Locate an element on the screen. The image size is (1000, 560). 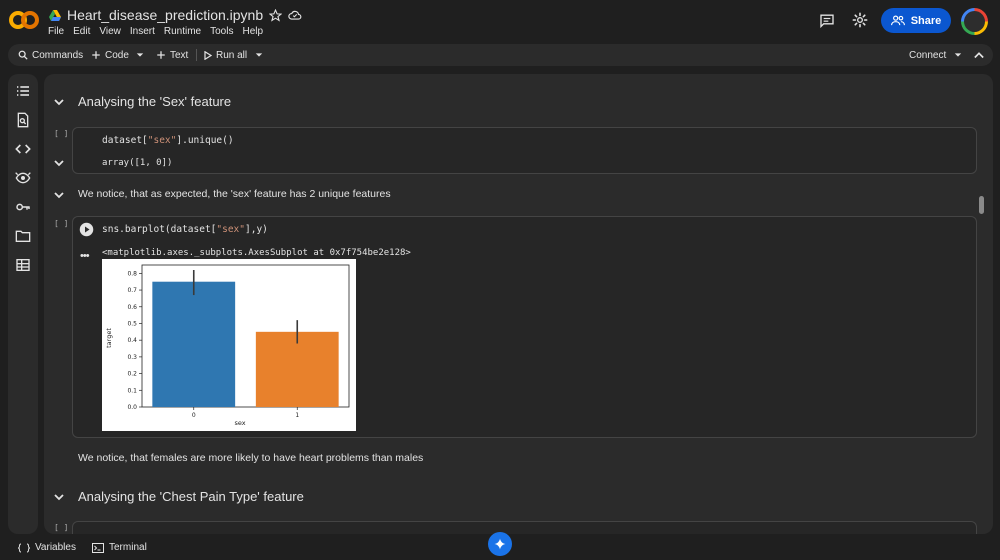
notebook-title: Heart_disease_prediction.ipynb is located at coordinates (165, 15).